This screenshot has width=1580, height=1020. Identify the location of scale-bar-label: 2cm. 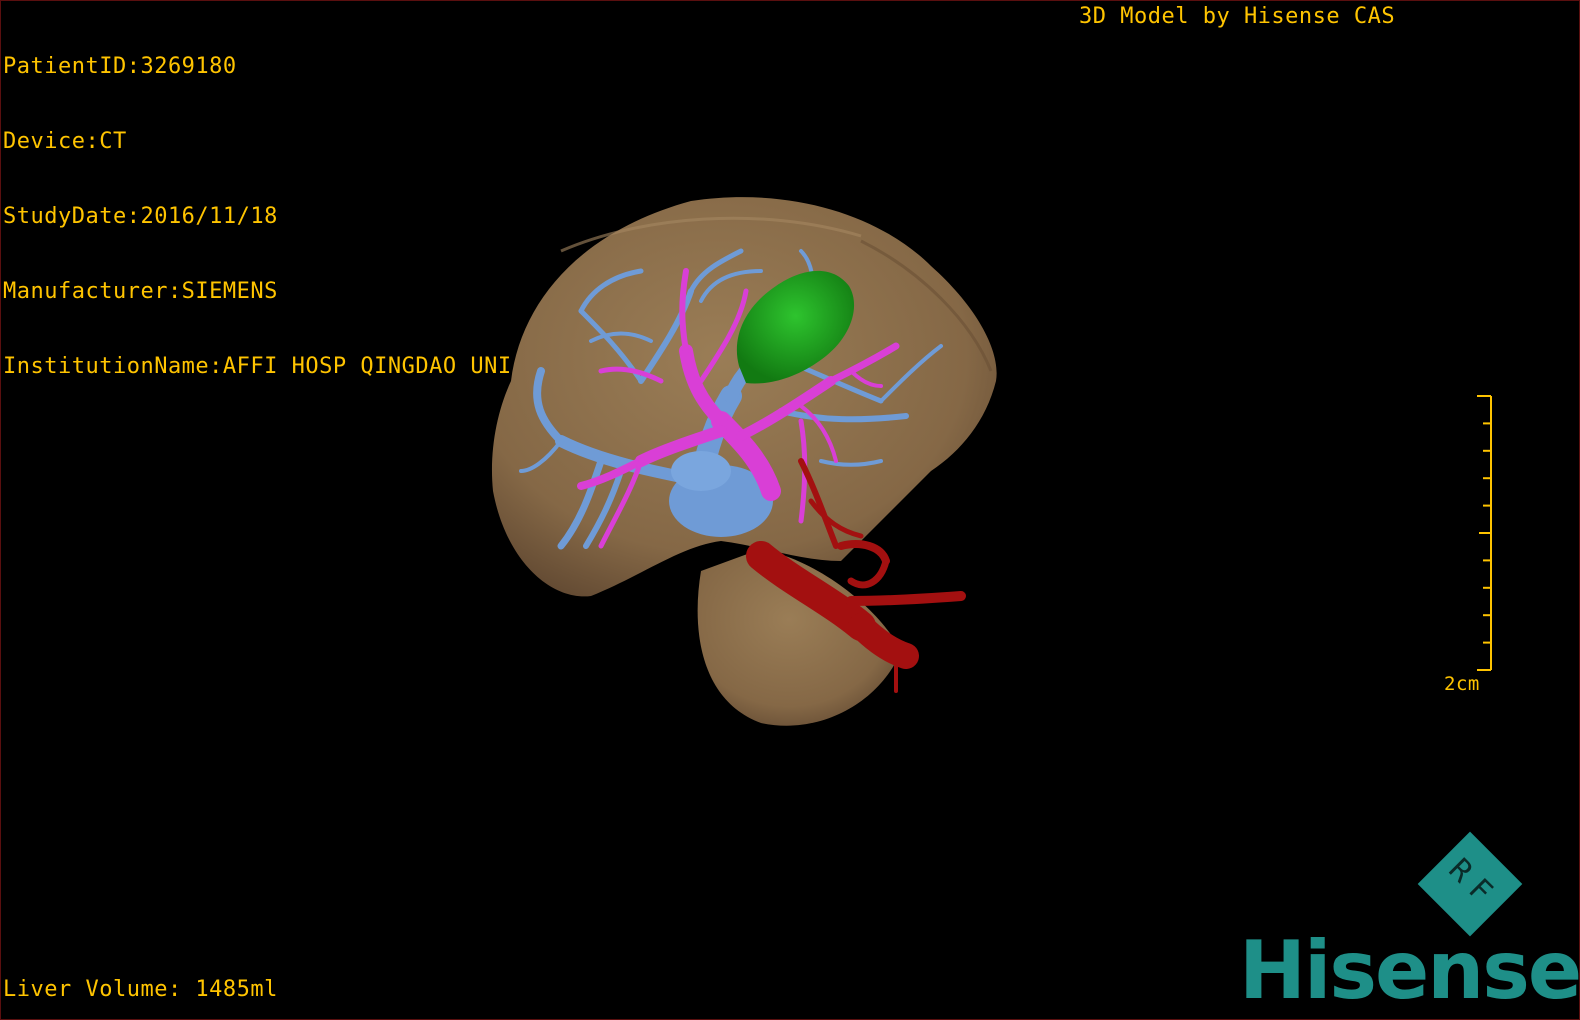
(1462, 684).